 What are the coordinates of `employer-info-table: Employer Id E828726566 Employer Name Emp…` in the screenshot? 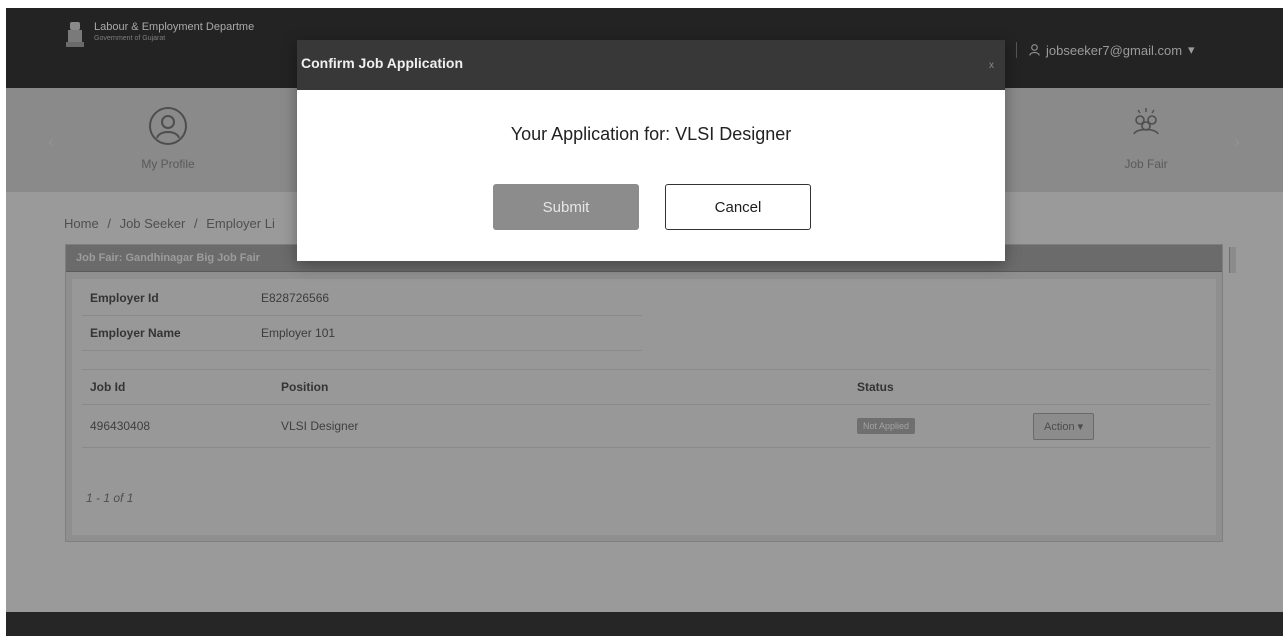 It's located at (362, 316).